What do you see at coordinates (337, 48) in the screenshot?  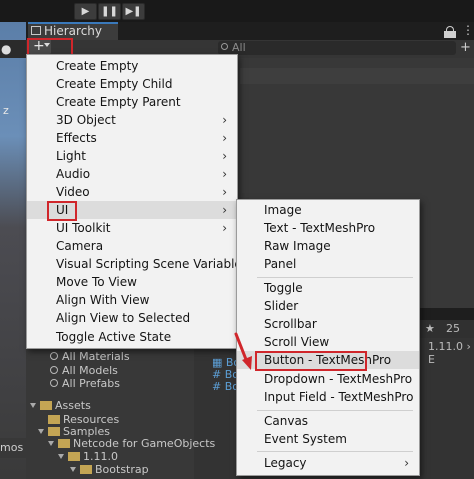 I see `hierarchy-search-input: All` at bounding box center [337, 48].